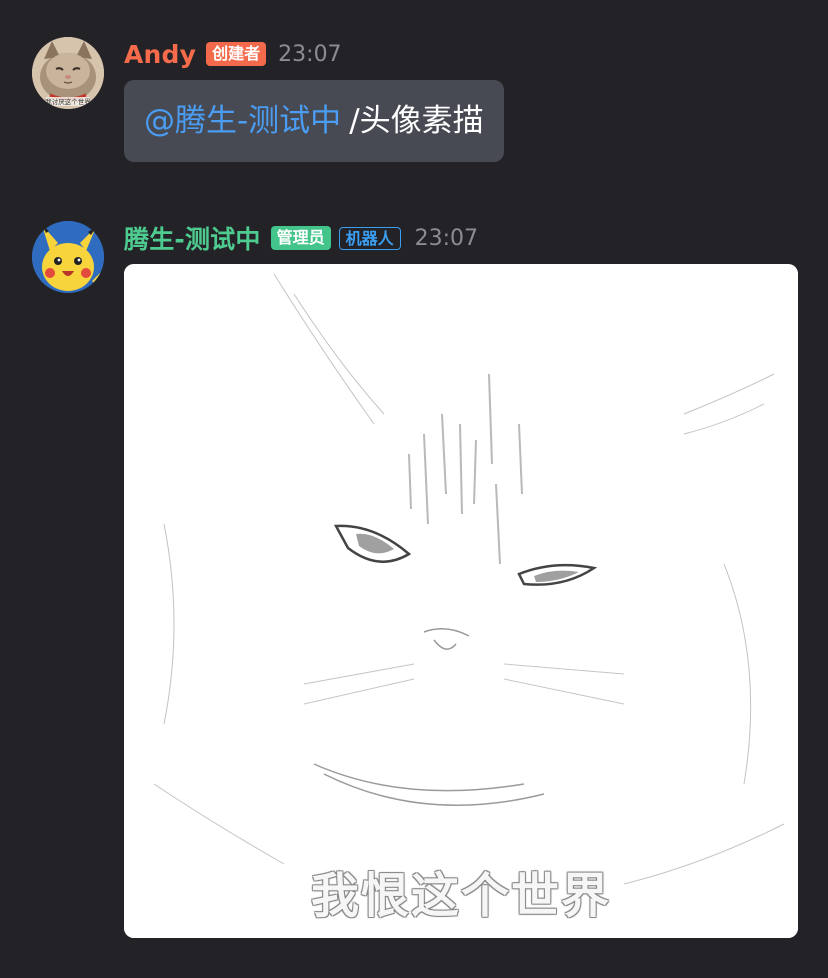  What do you see at coordinates (369, 238) in the screenshot?
I see `bot-badge: 机器人` at bounding box center [369, 238].